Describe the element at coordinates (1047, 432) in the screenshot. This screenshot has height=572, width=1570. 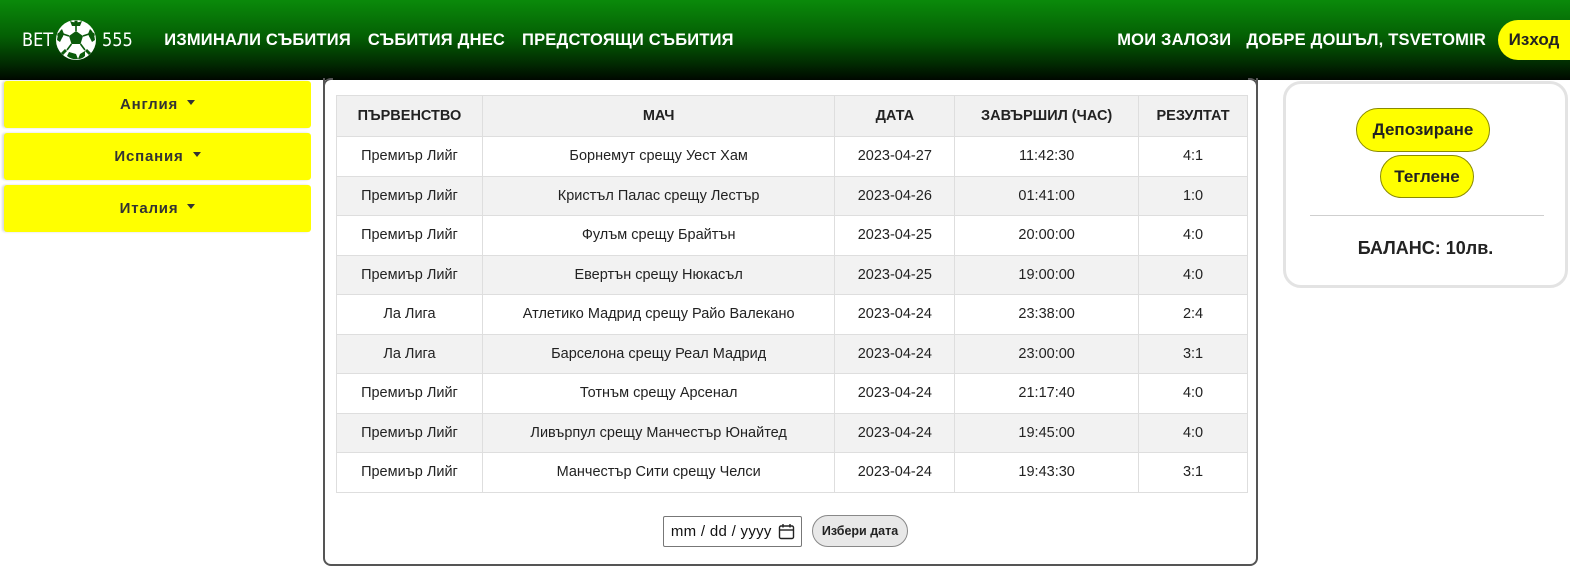
I see `cell-finished-time: 19:45:00` at that location.